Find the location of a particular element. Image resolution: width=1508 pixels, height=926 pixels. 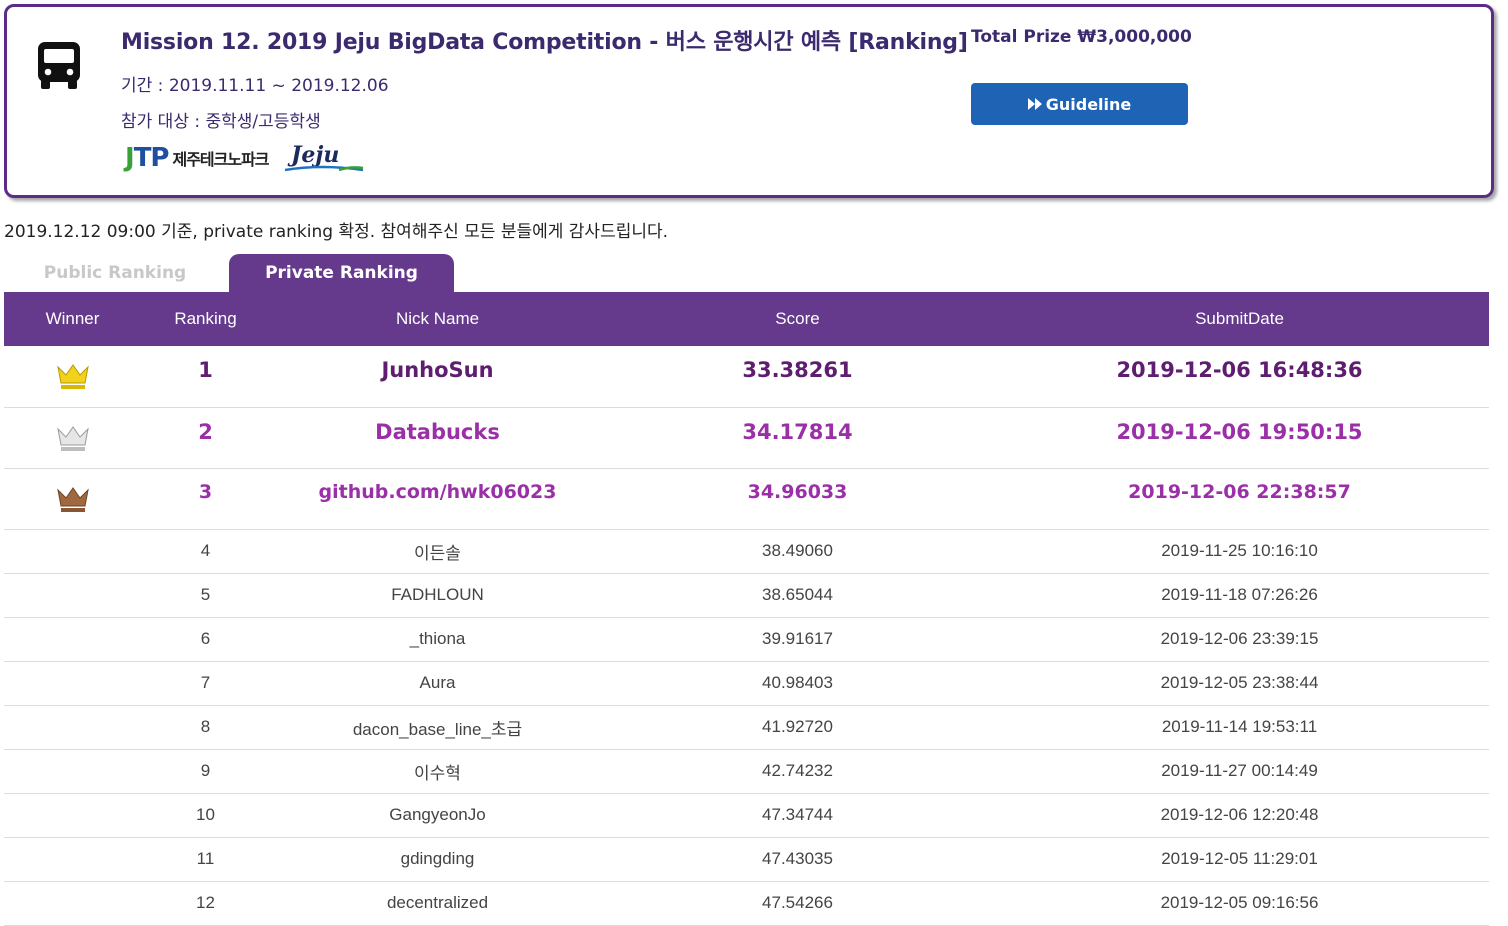

submitdate-cell: 2019-12-06 23:39:15 is located at coordinates (1239, 639).